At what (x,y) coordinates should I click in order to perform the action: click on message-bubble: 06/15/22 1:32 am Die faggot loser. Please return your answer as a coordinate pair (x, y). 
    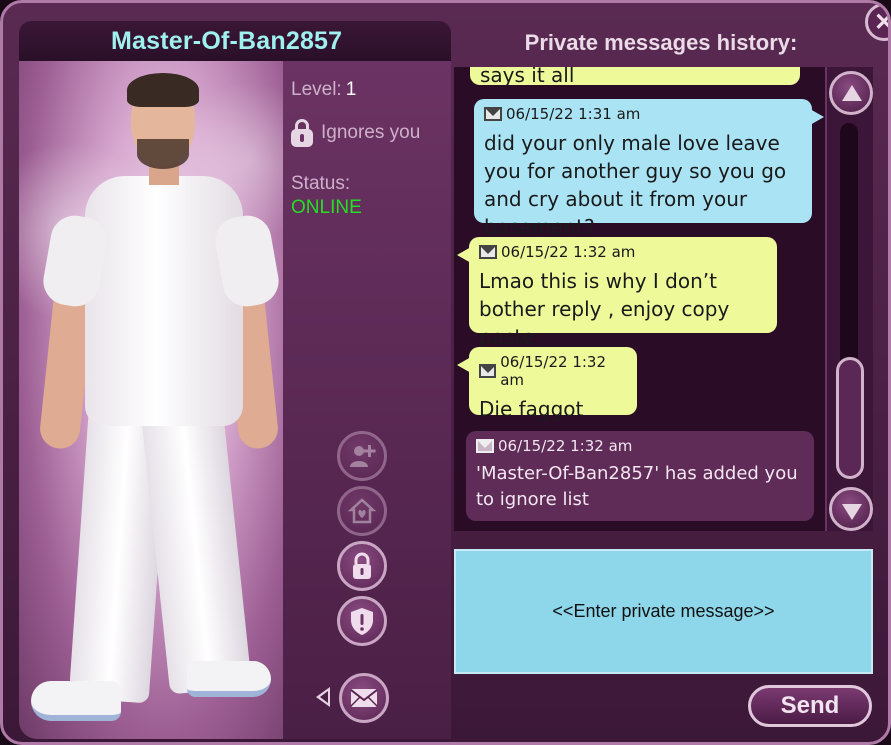
    Looking at the image, I should click on (547, 398).